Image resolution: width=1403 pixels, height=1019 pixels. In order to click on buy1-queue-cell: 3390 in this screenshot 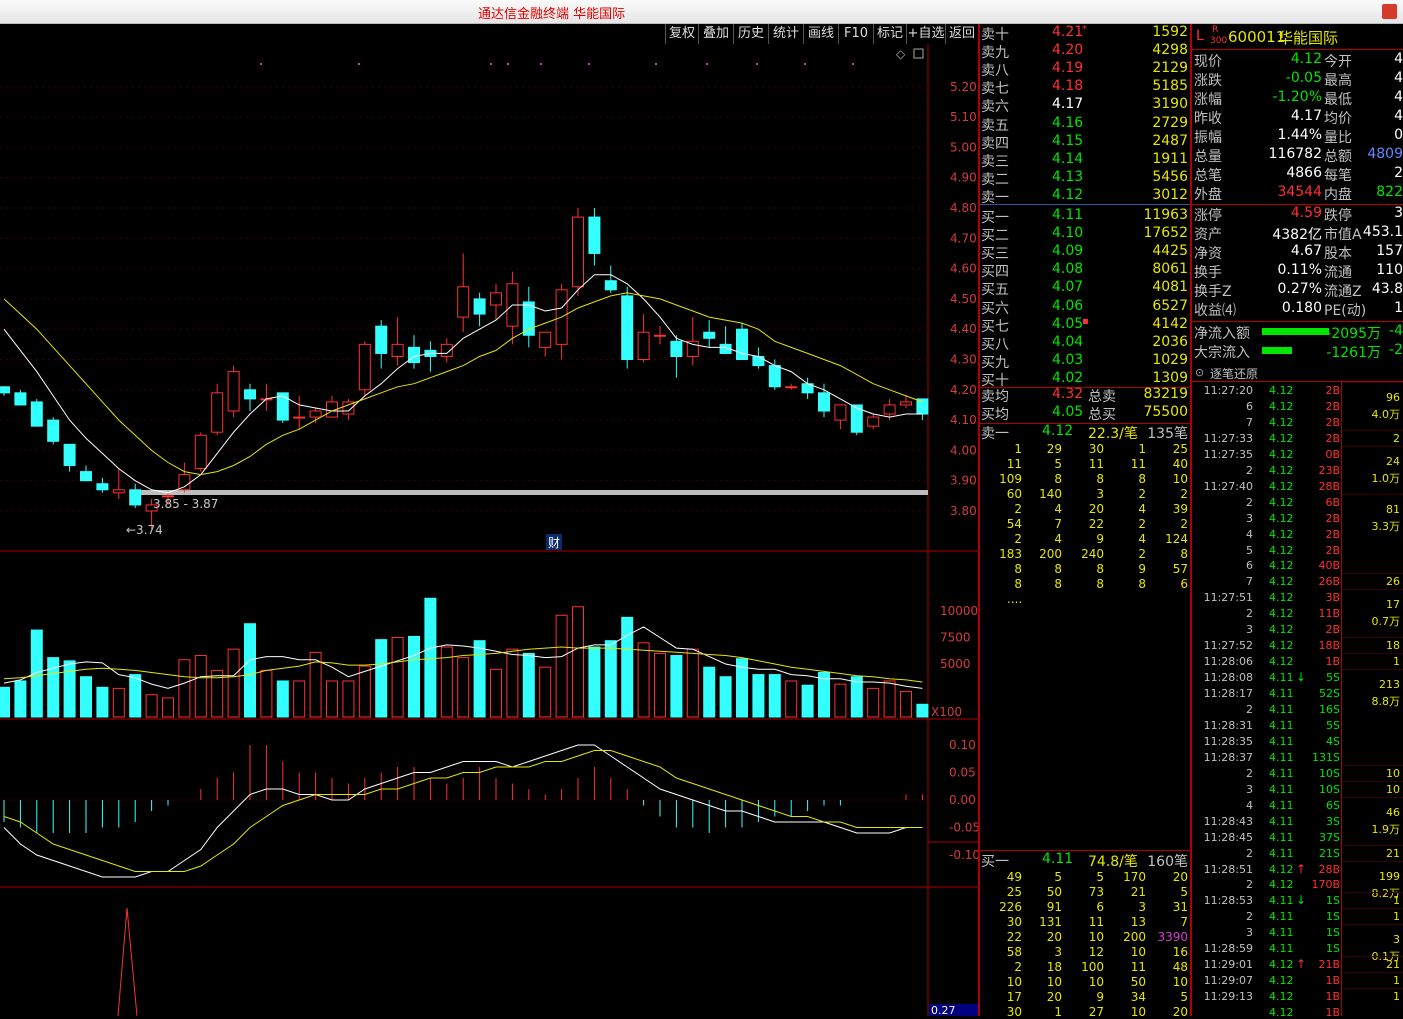, I will do `click(1172, 937)`.